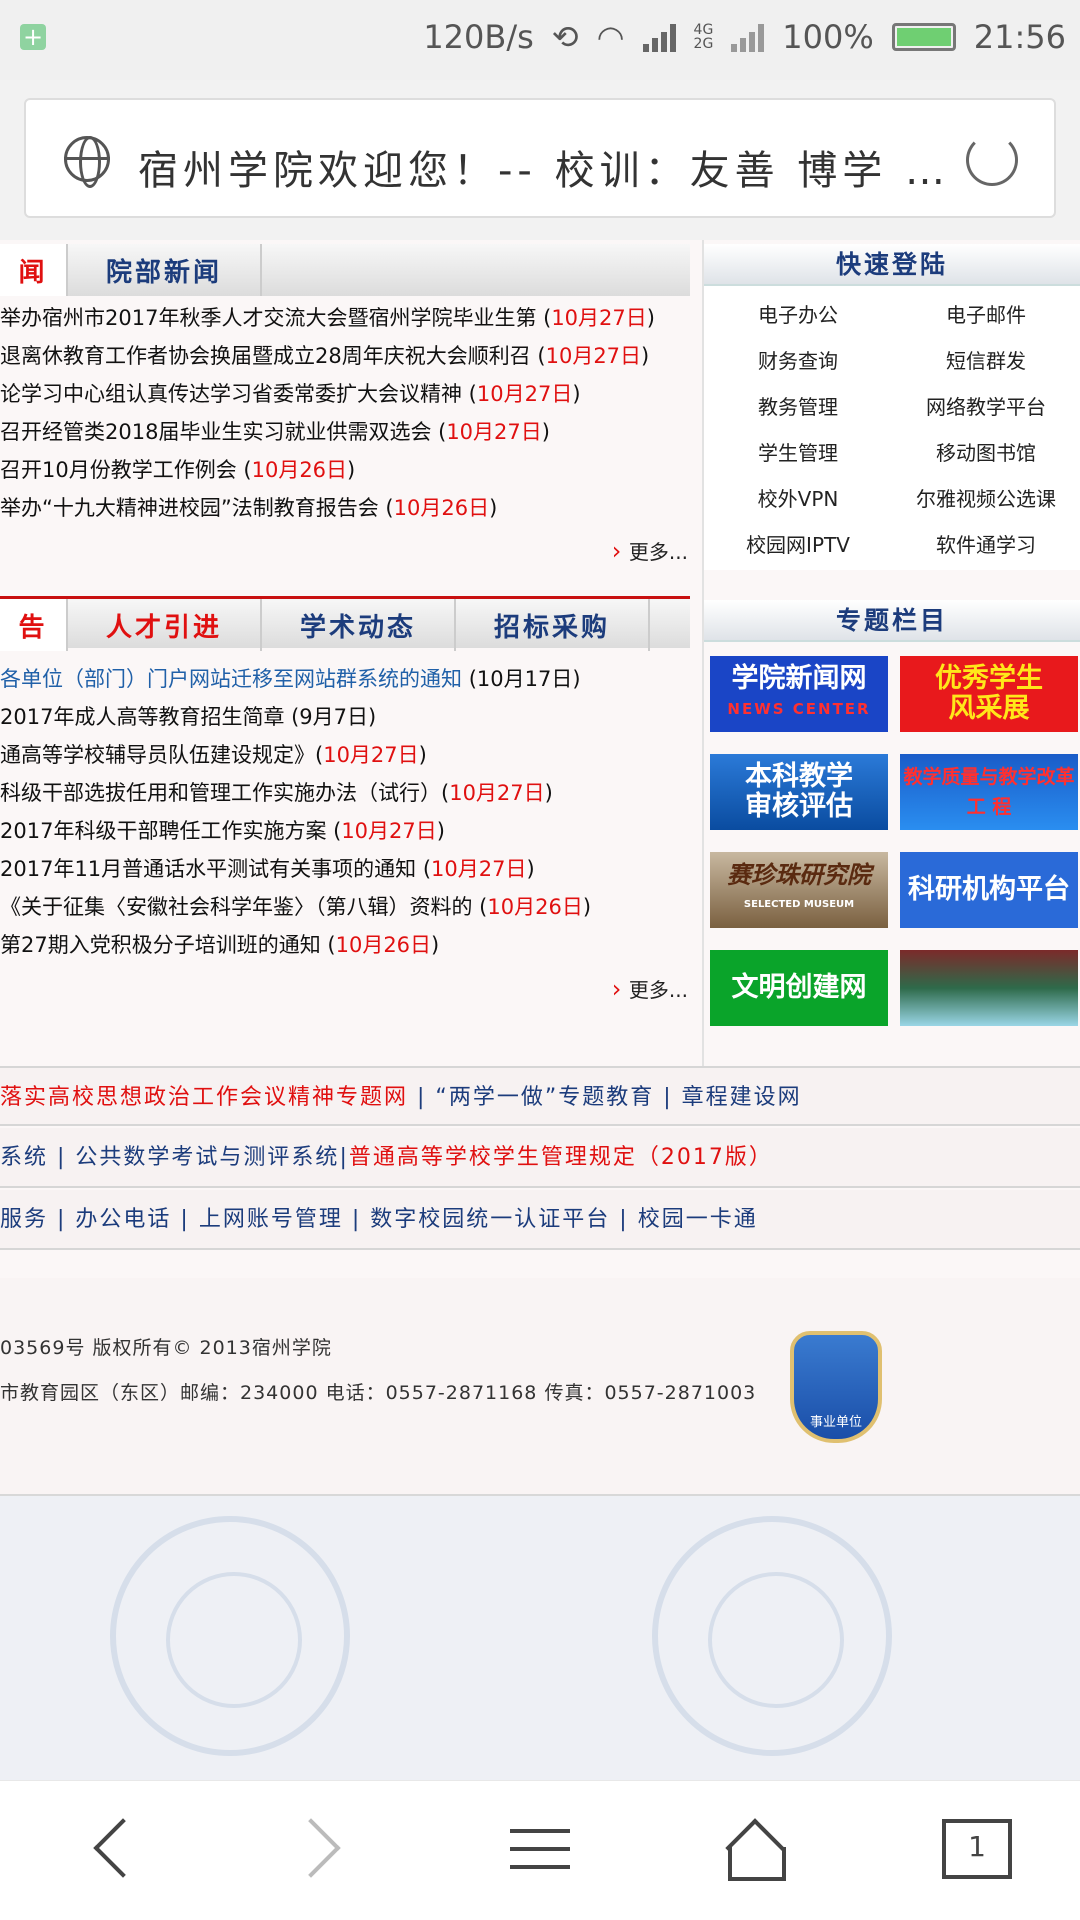 The width and height of the screenshot is (1080, 1920). I want to click on link-iptv: 校园网IPTV, so click(798, 546).